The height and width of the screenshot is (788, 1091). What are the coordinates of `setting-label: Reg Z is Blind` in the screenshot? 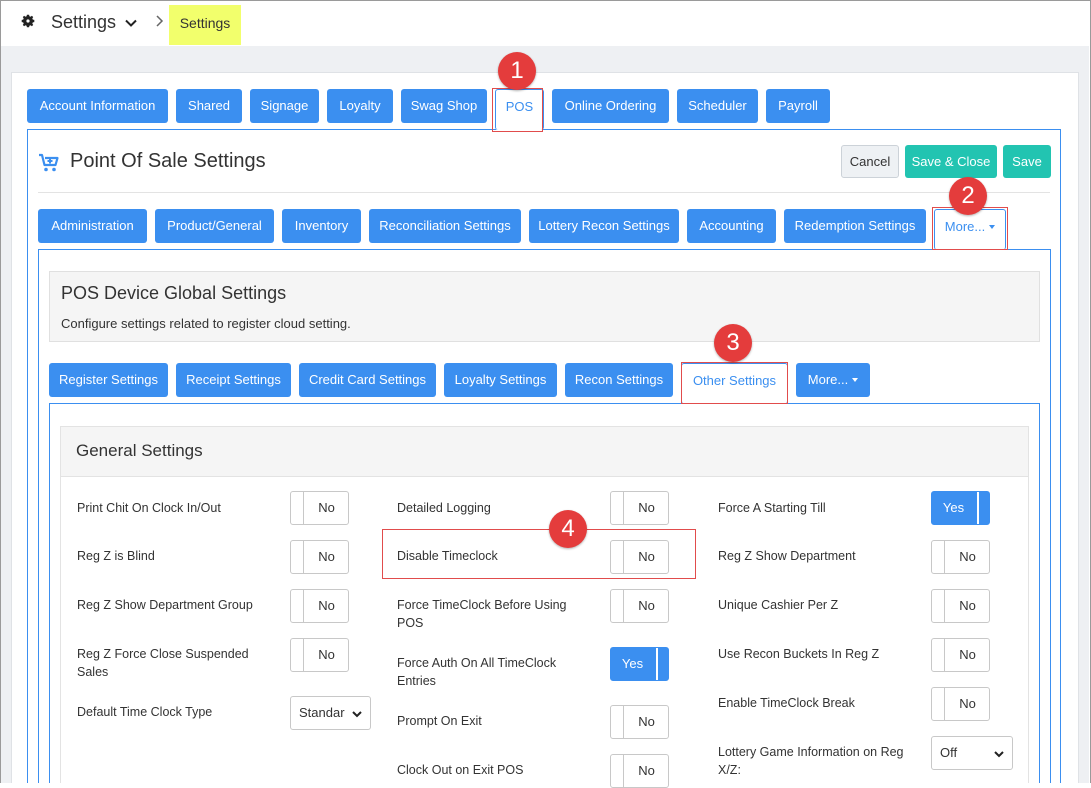 It's located at (116, 556).